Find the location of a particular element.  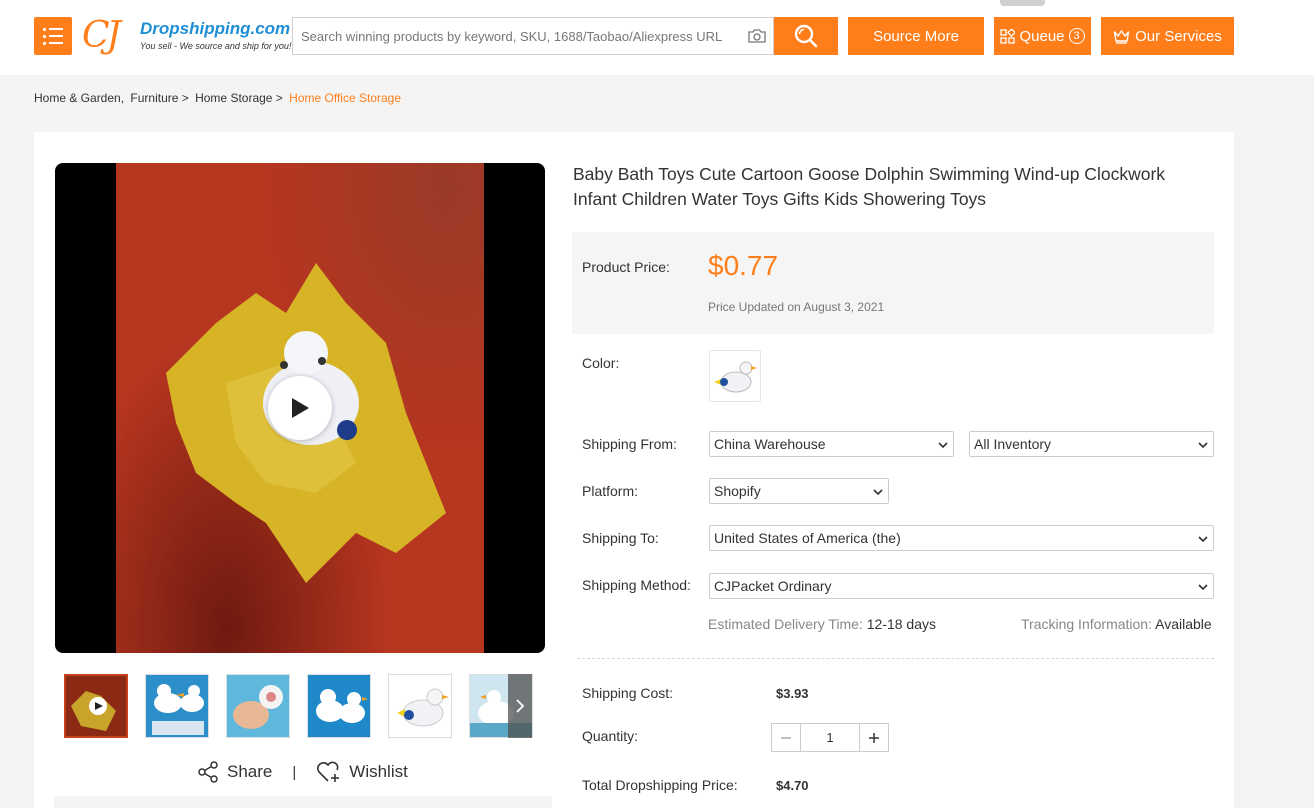

our-services-button: Our Services is located at coordinates (1167, 36).